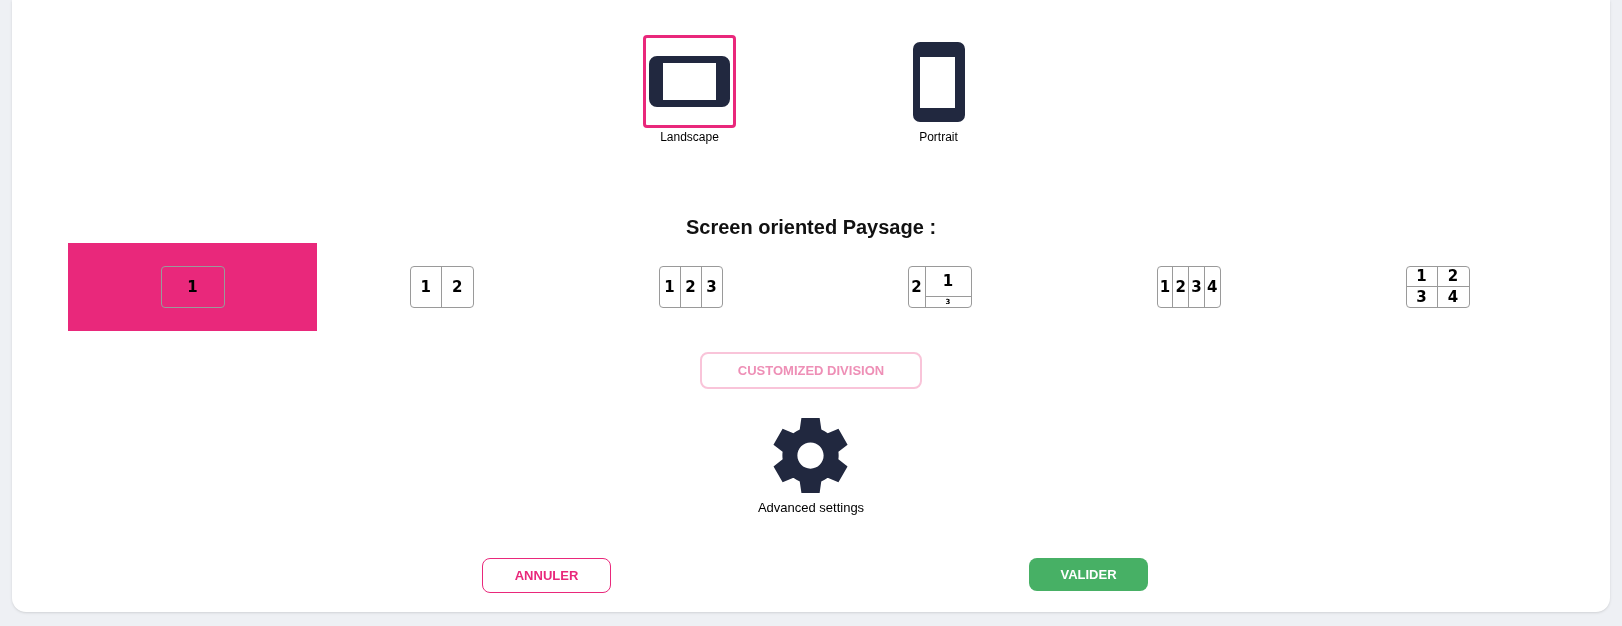 The height and width of the screenshot is (626, 1622). I want to click on settings-icon, so click(811, 455).